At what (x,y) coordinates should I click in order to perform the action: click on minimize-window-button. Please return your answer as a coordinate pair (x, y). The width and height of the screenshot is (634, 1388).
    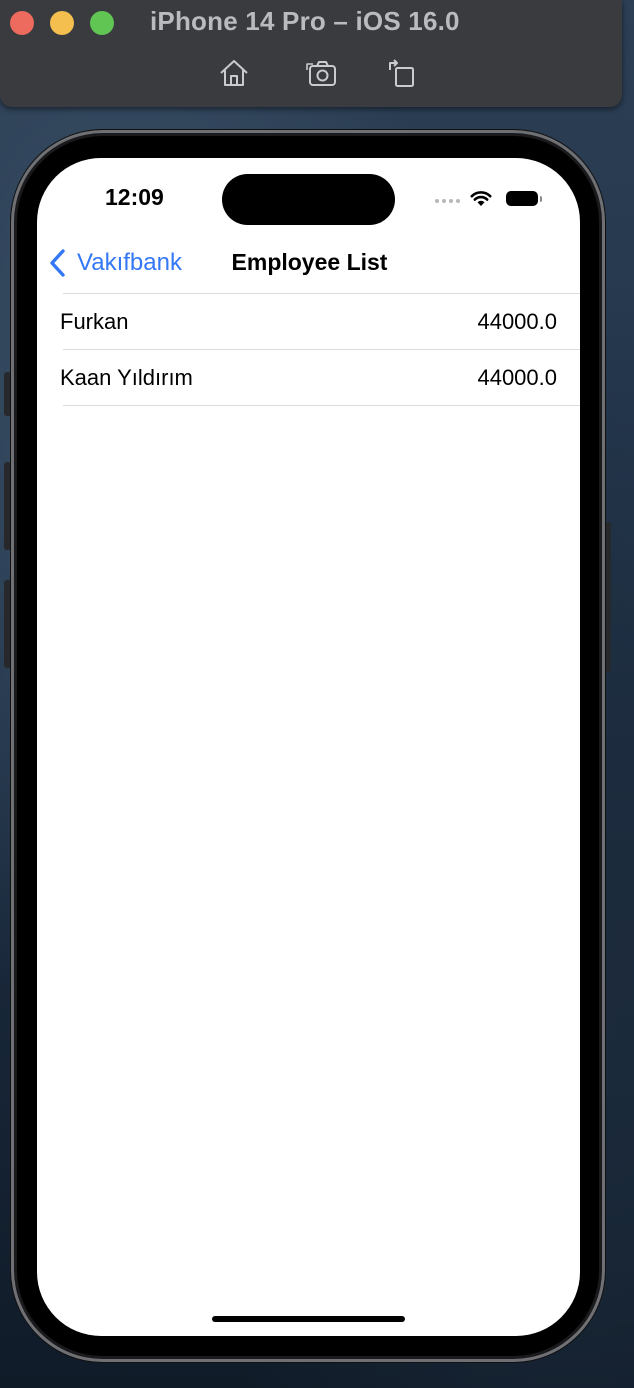
    Looking at the image, I should click on (62, 23).